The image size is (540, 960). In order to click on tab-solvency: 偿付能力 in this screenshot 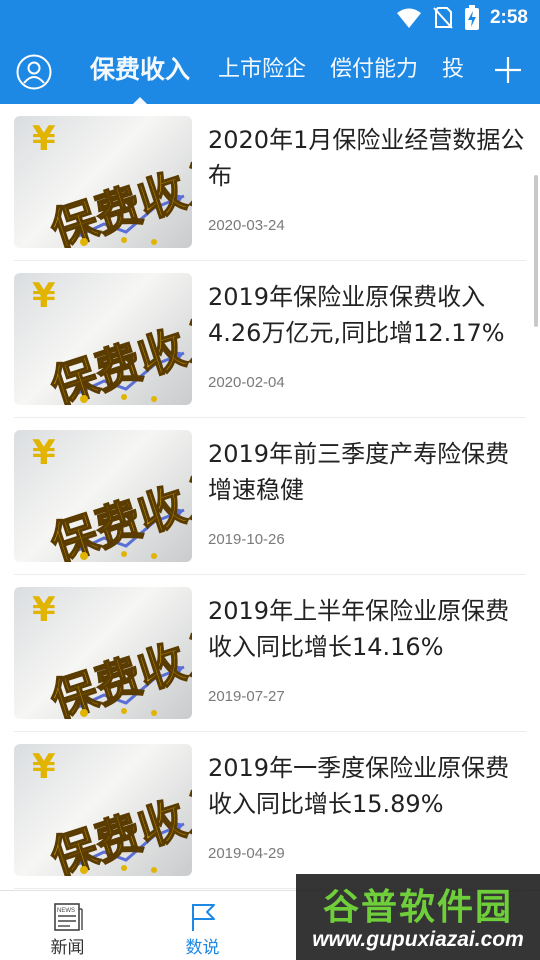, I will do `click(374, 70)`.